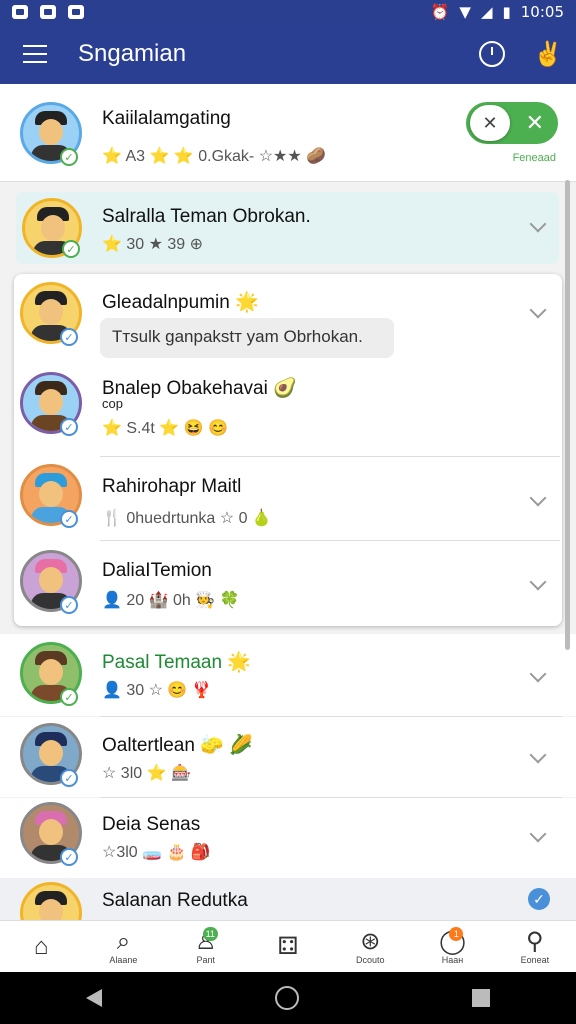 This screenshot has height=1024, width=576. What do you see at coordinates (539, 899) in the screenshot?
I see `edit-icon: ✓` at bounding box center [539, 899].